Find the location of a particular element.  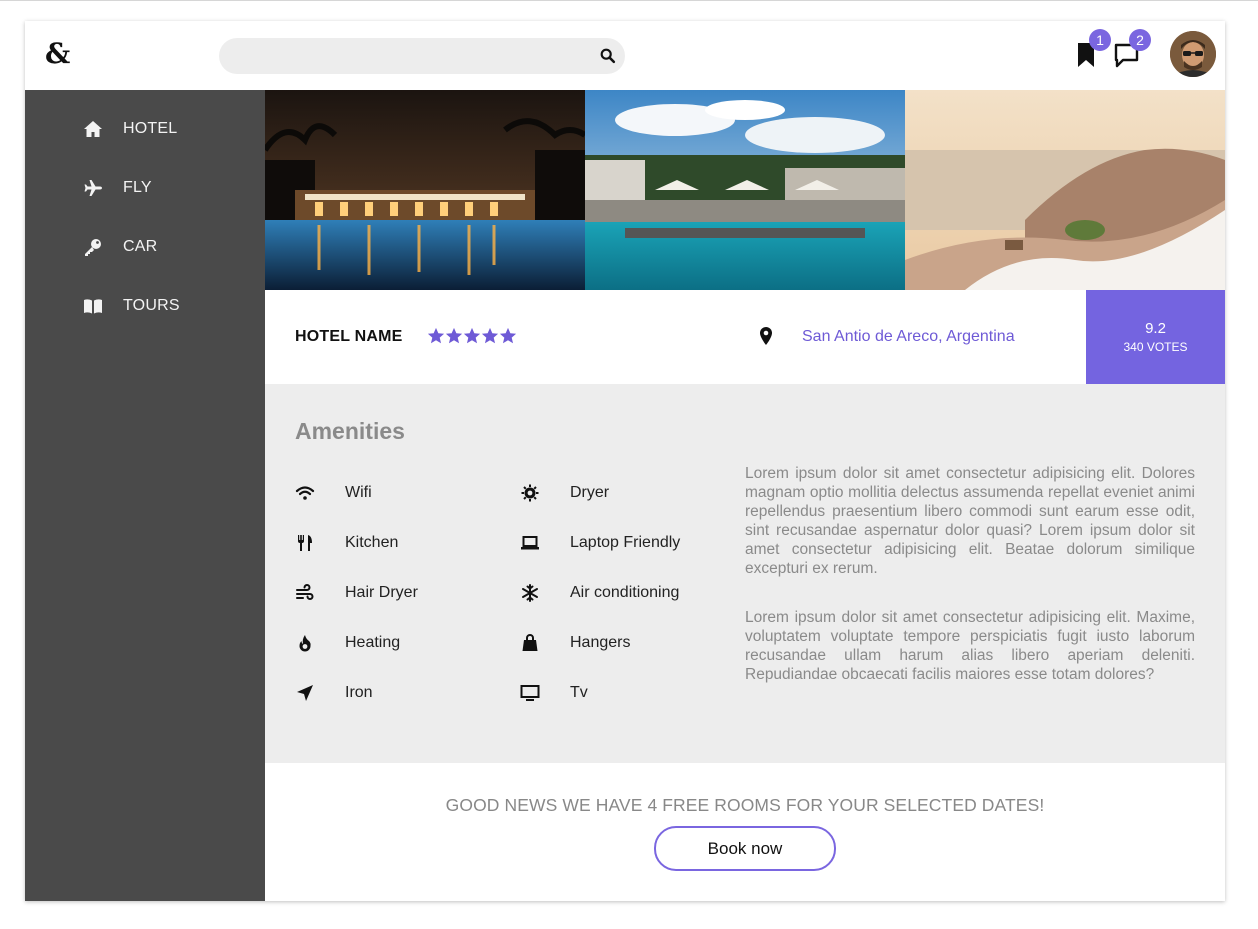

header: & 1 2 is located at coordinates (625, 55).